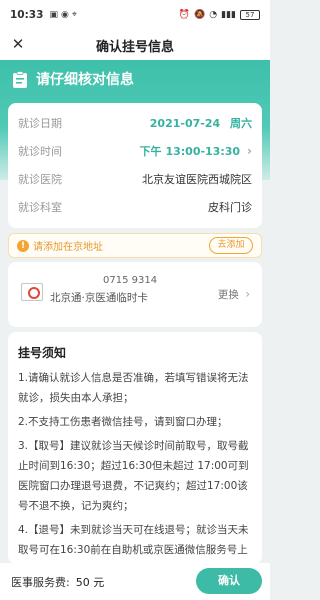 The height and width of the screenshot is (600, 320). Describe the element at coordinates (197, 179) in the screenshot. I see `hospital-value: 北京友谊医院西城院区` at that location.